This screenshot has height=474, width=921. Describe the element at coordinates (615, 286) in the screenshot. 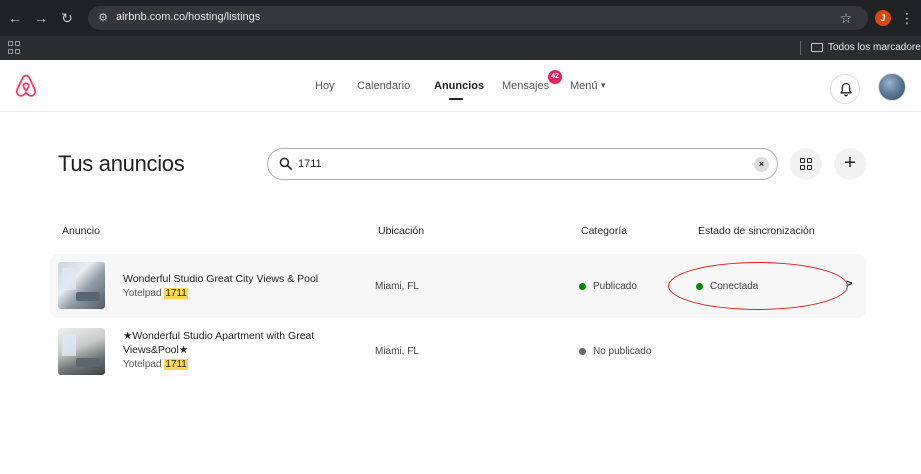

I see `listing-category: Publicado` at that location.